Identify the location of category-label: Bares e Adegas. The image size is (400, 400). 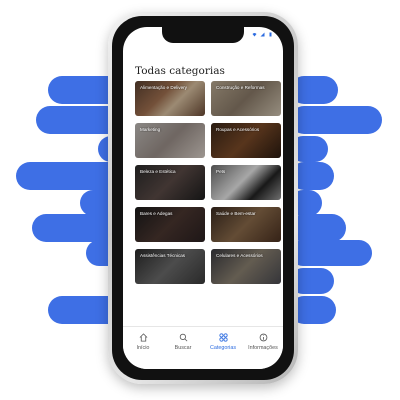
(156, 213).